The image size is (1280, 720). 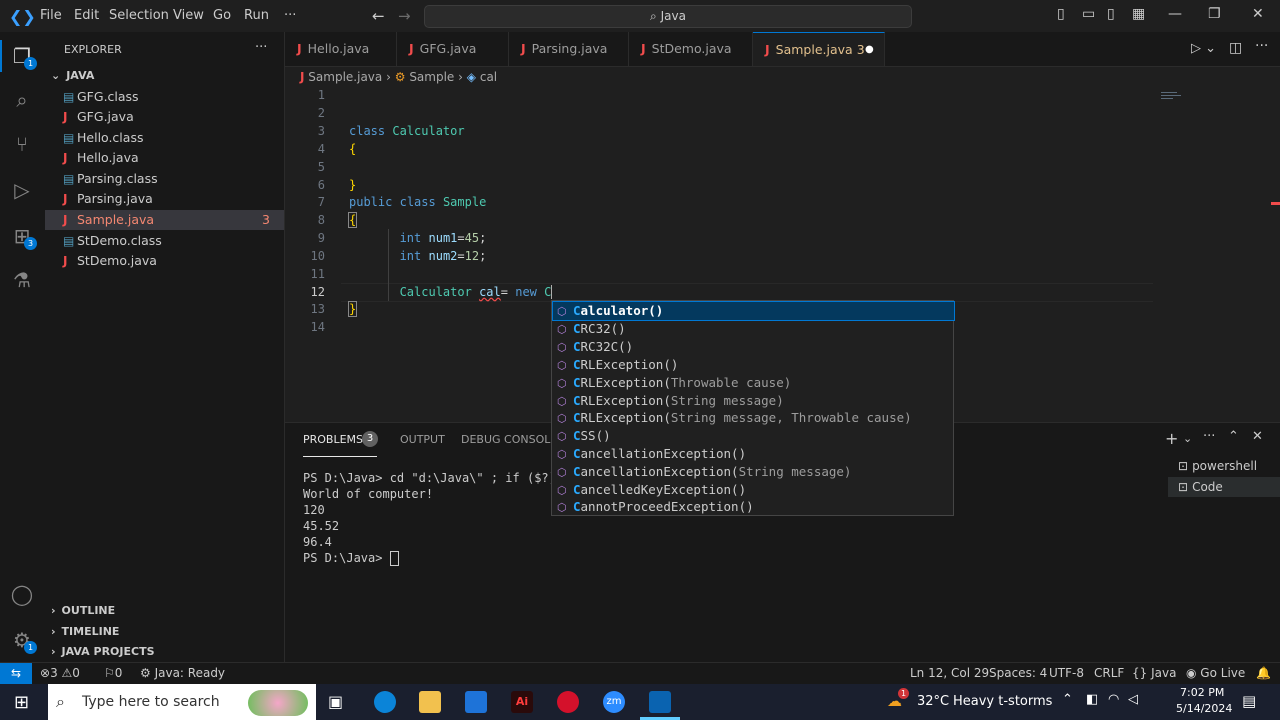 What do you see at coordinates (164, 76) in the screenshot?
I see `folder-java: ⌄ JAVA` at bounding box center [164, 76].